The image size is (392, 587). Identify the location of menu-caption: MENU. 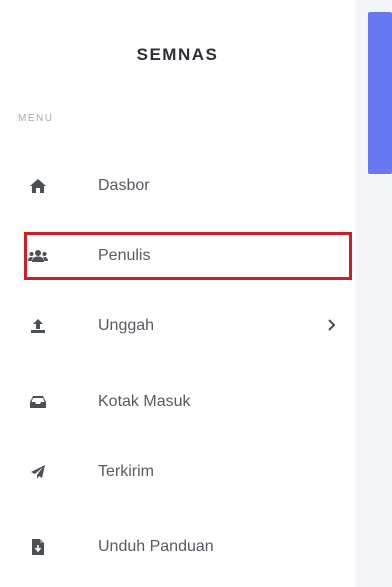
(36, 118).